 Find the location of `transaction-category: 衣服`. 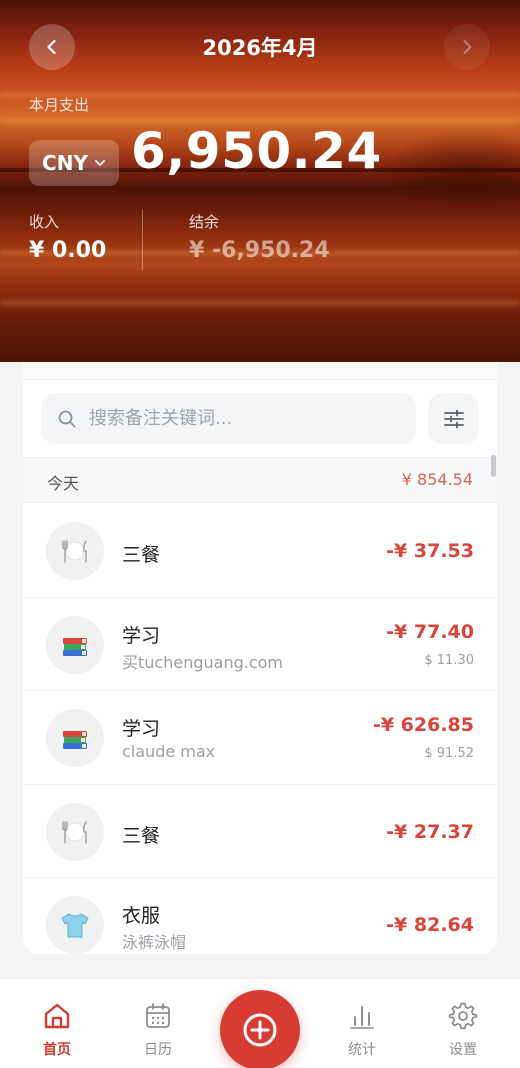

transaction-category: 衣服 is located at coordinates (141, 916).